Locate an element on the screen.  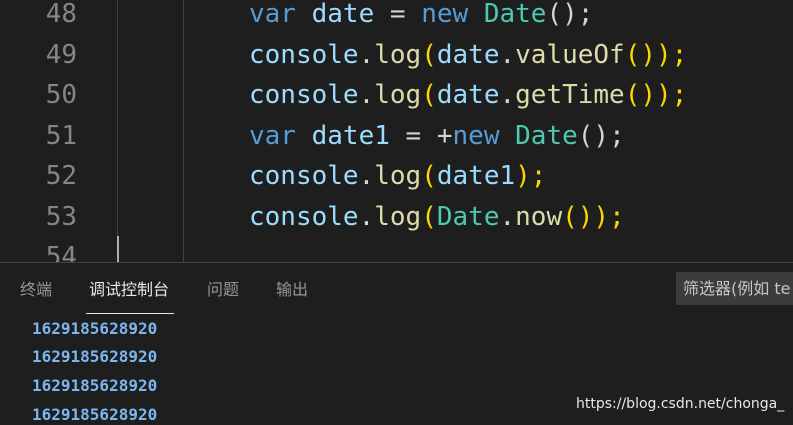
line-number: 54 is located at coordinates (61, 252).